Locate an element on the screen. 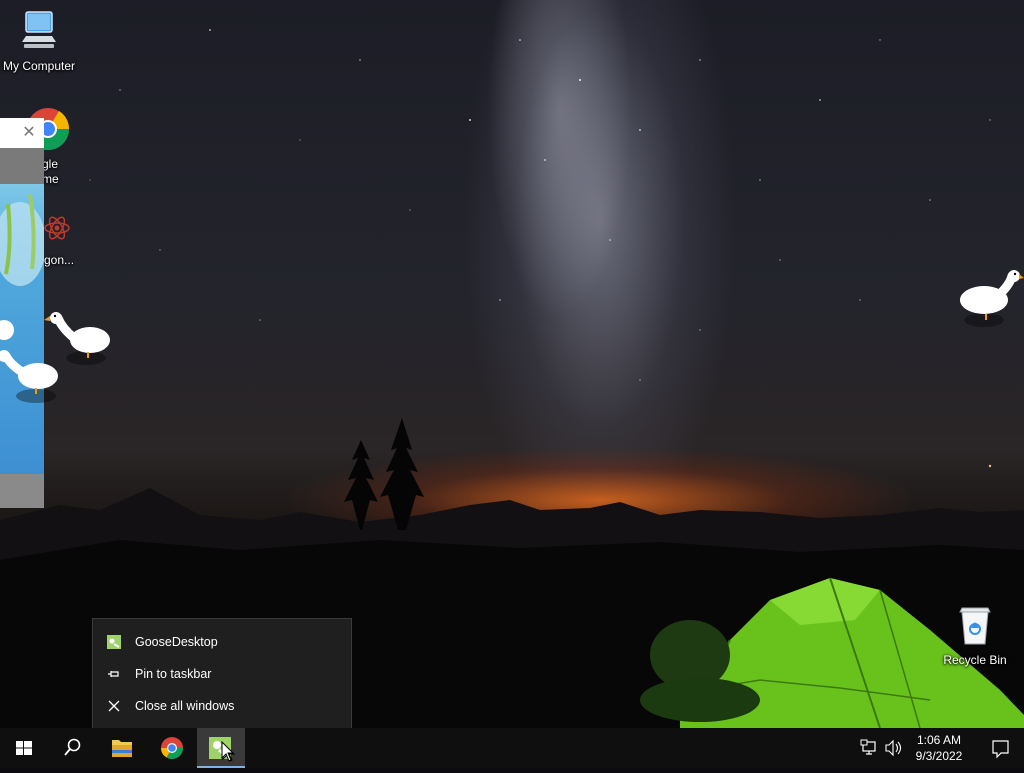 The height and width of the screenshot is (773, 1024). computer-icon is located at coordinates (39, 29).